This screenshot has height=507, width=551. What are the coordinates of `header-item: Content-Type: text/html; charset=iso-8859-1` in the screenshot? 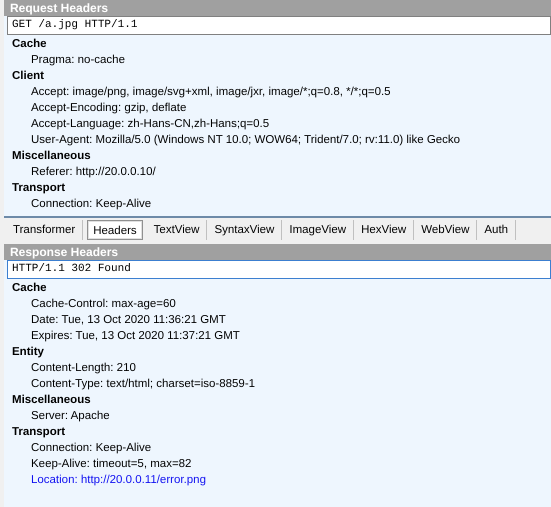 It's located at (143, 384).